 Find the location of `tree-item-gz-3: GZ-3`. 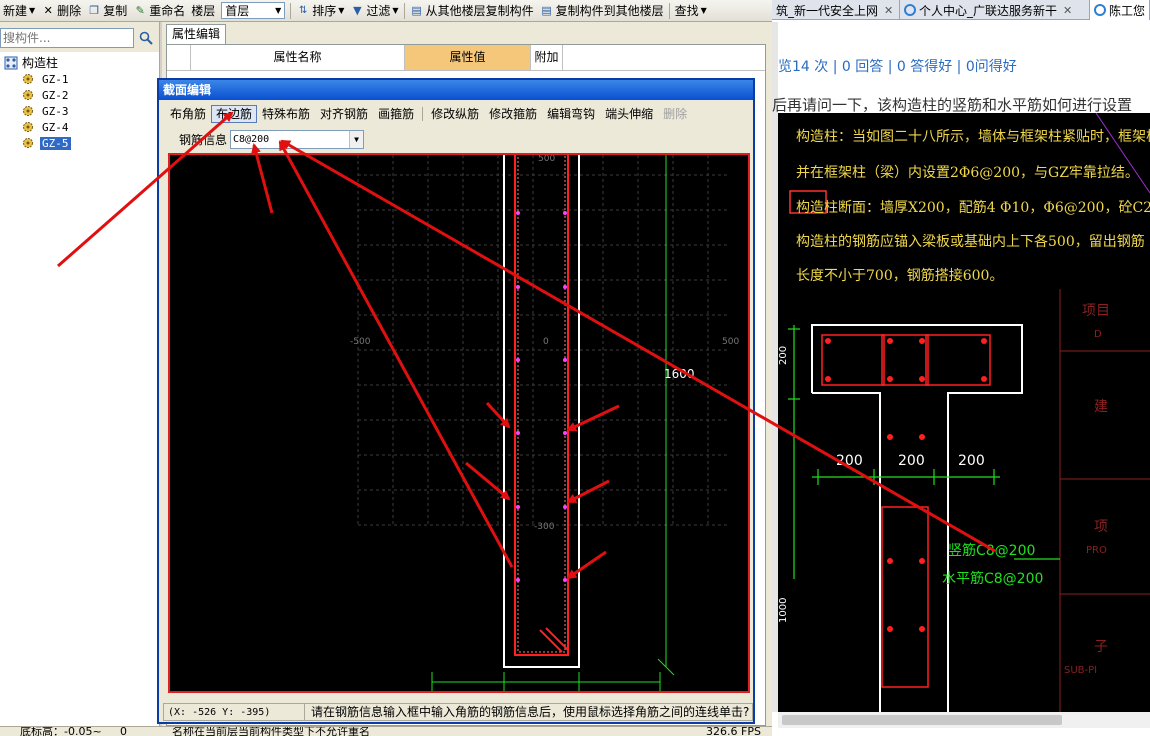

tree-item-gz-3: GZ-3 is located at coordinates (81, 111).